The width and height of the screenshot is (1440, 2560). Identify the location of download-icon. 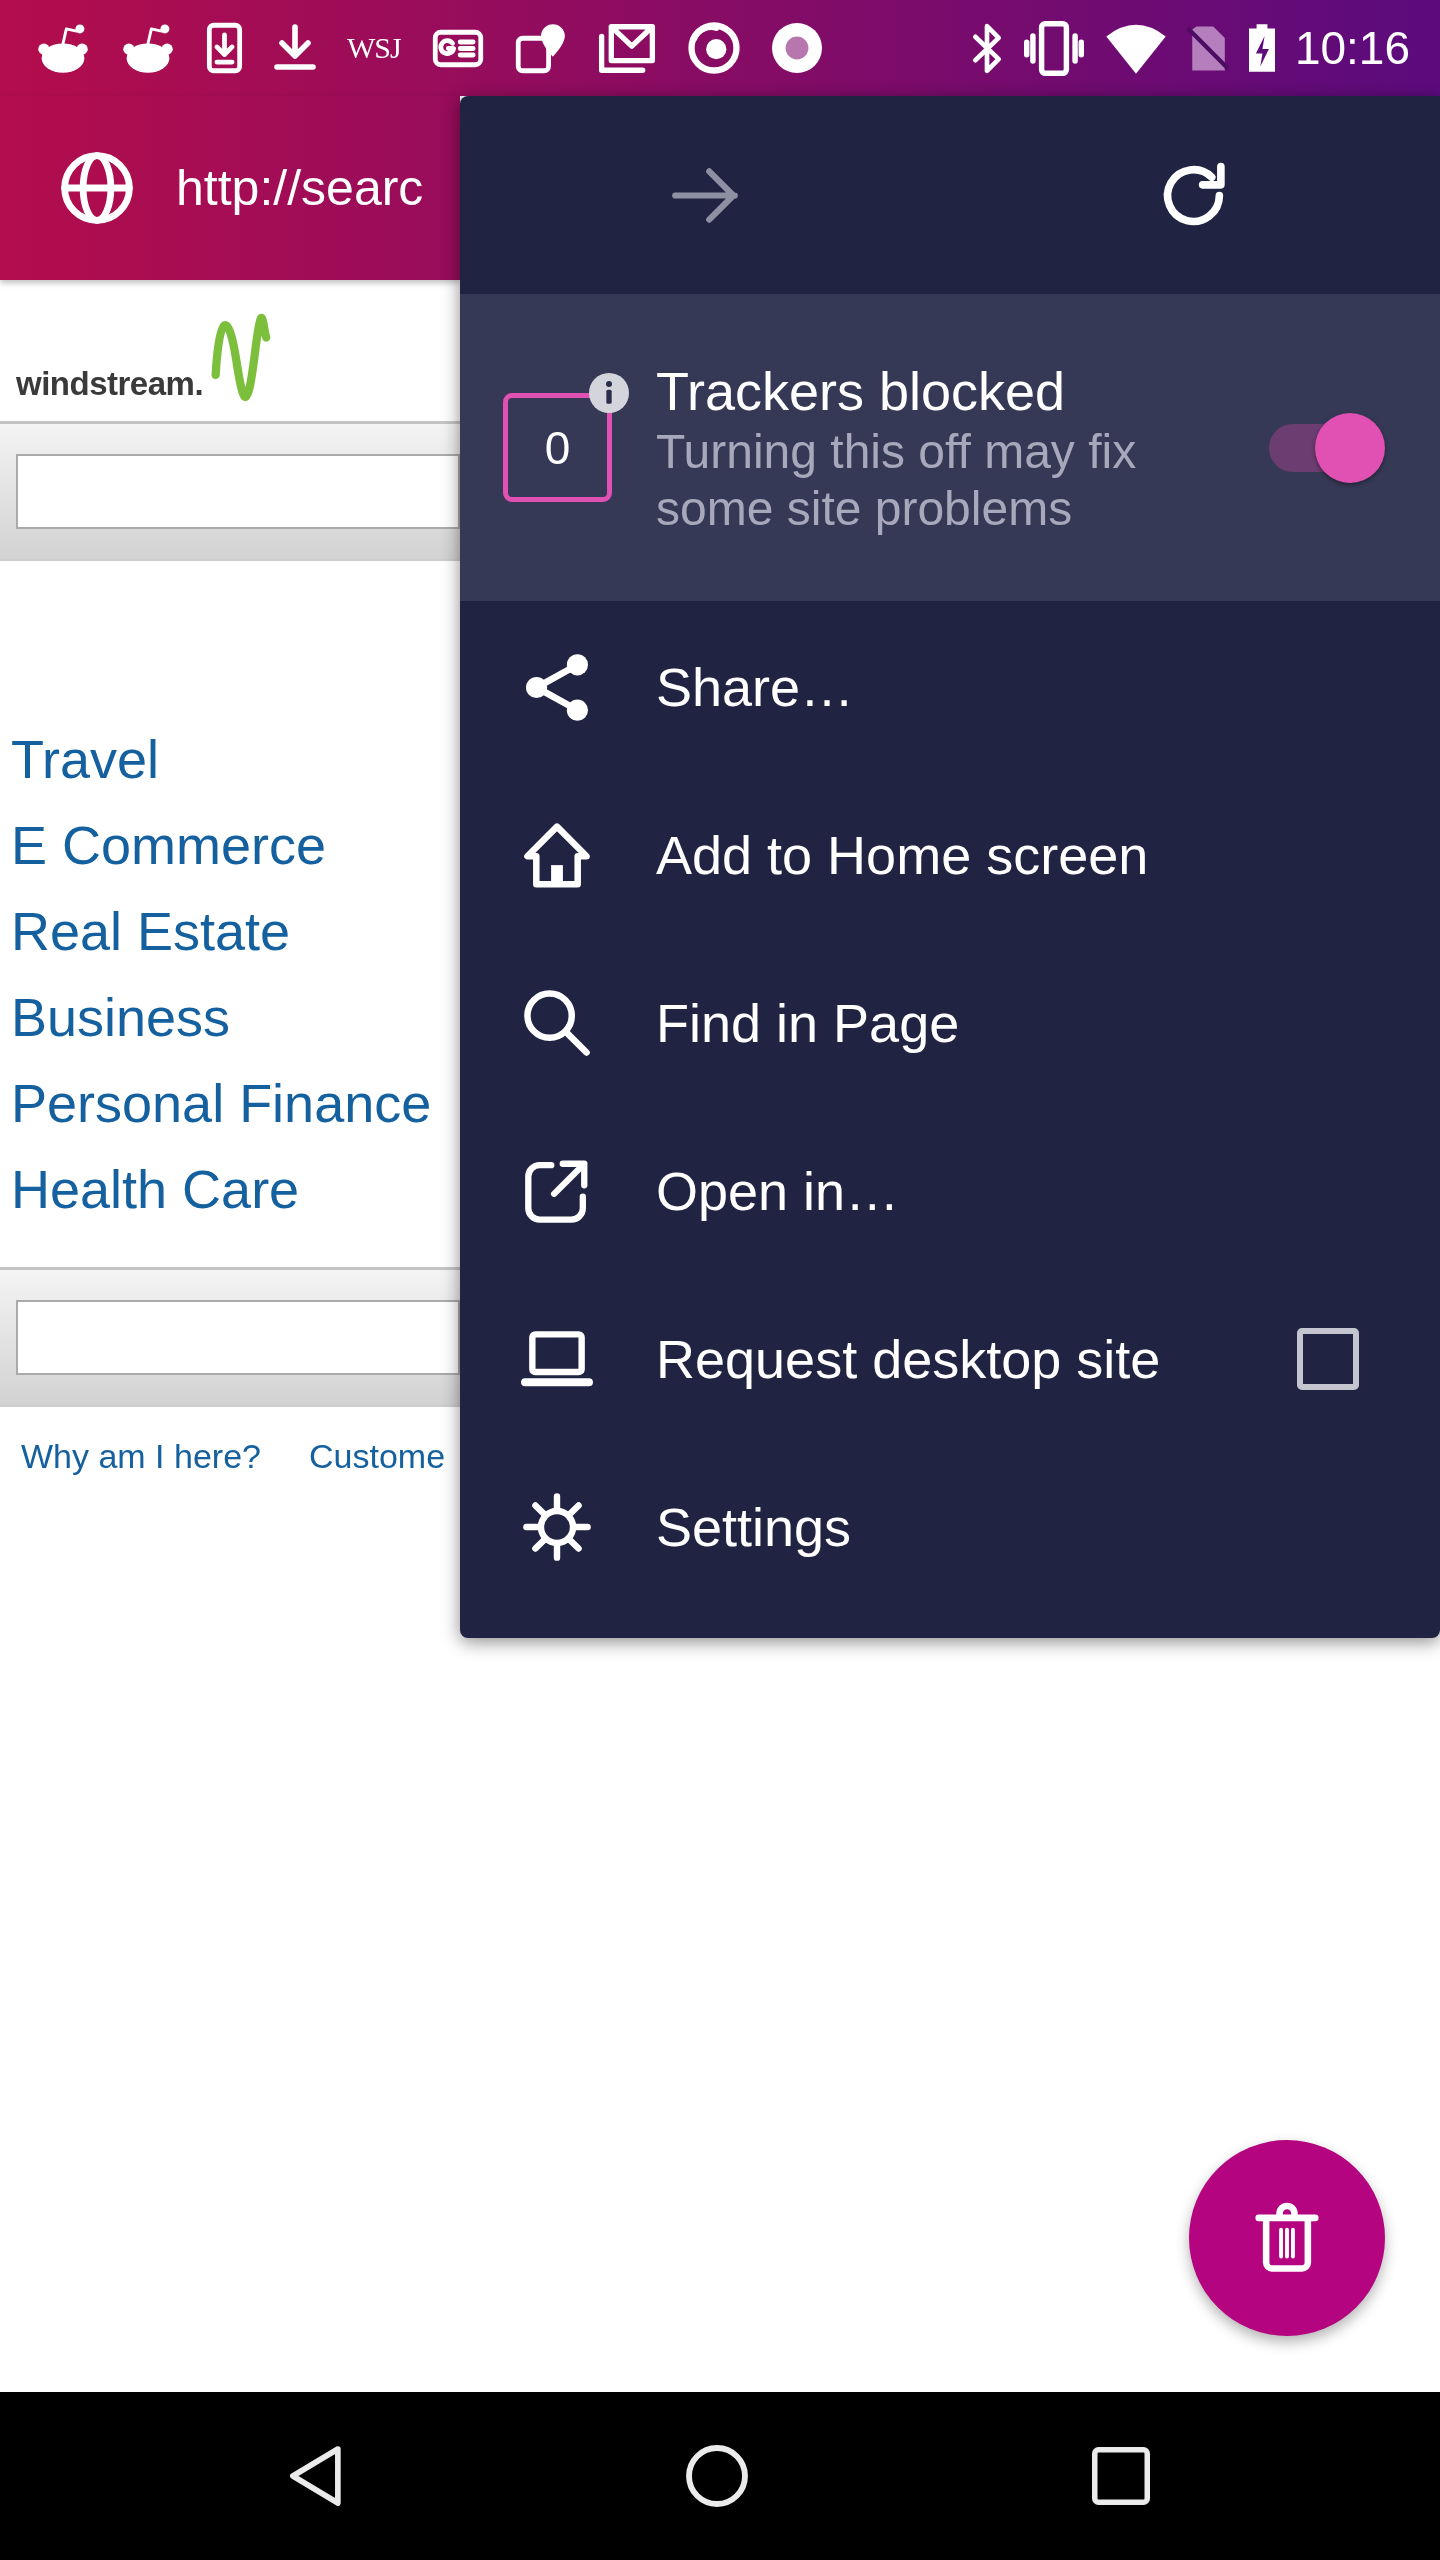
(295, 48).